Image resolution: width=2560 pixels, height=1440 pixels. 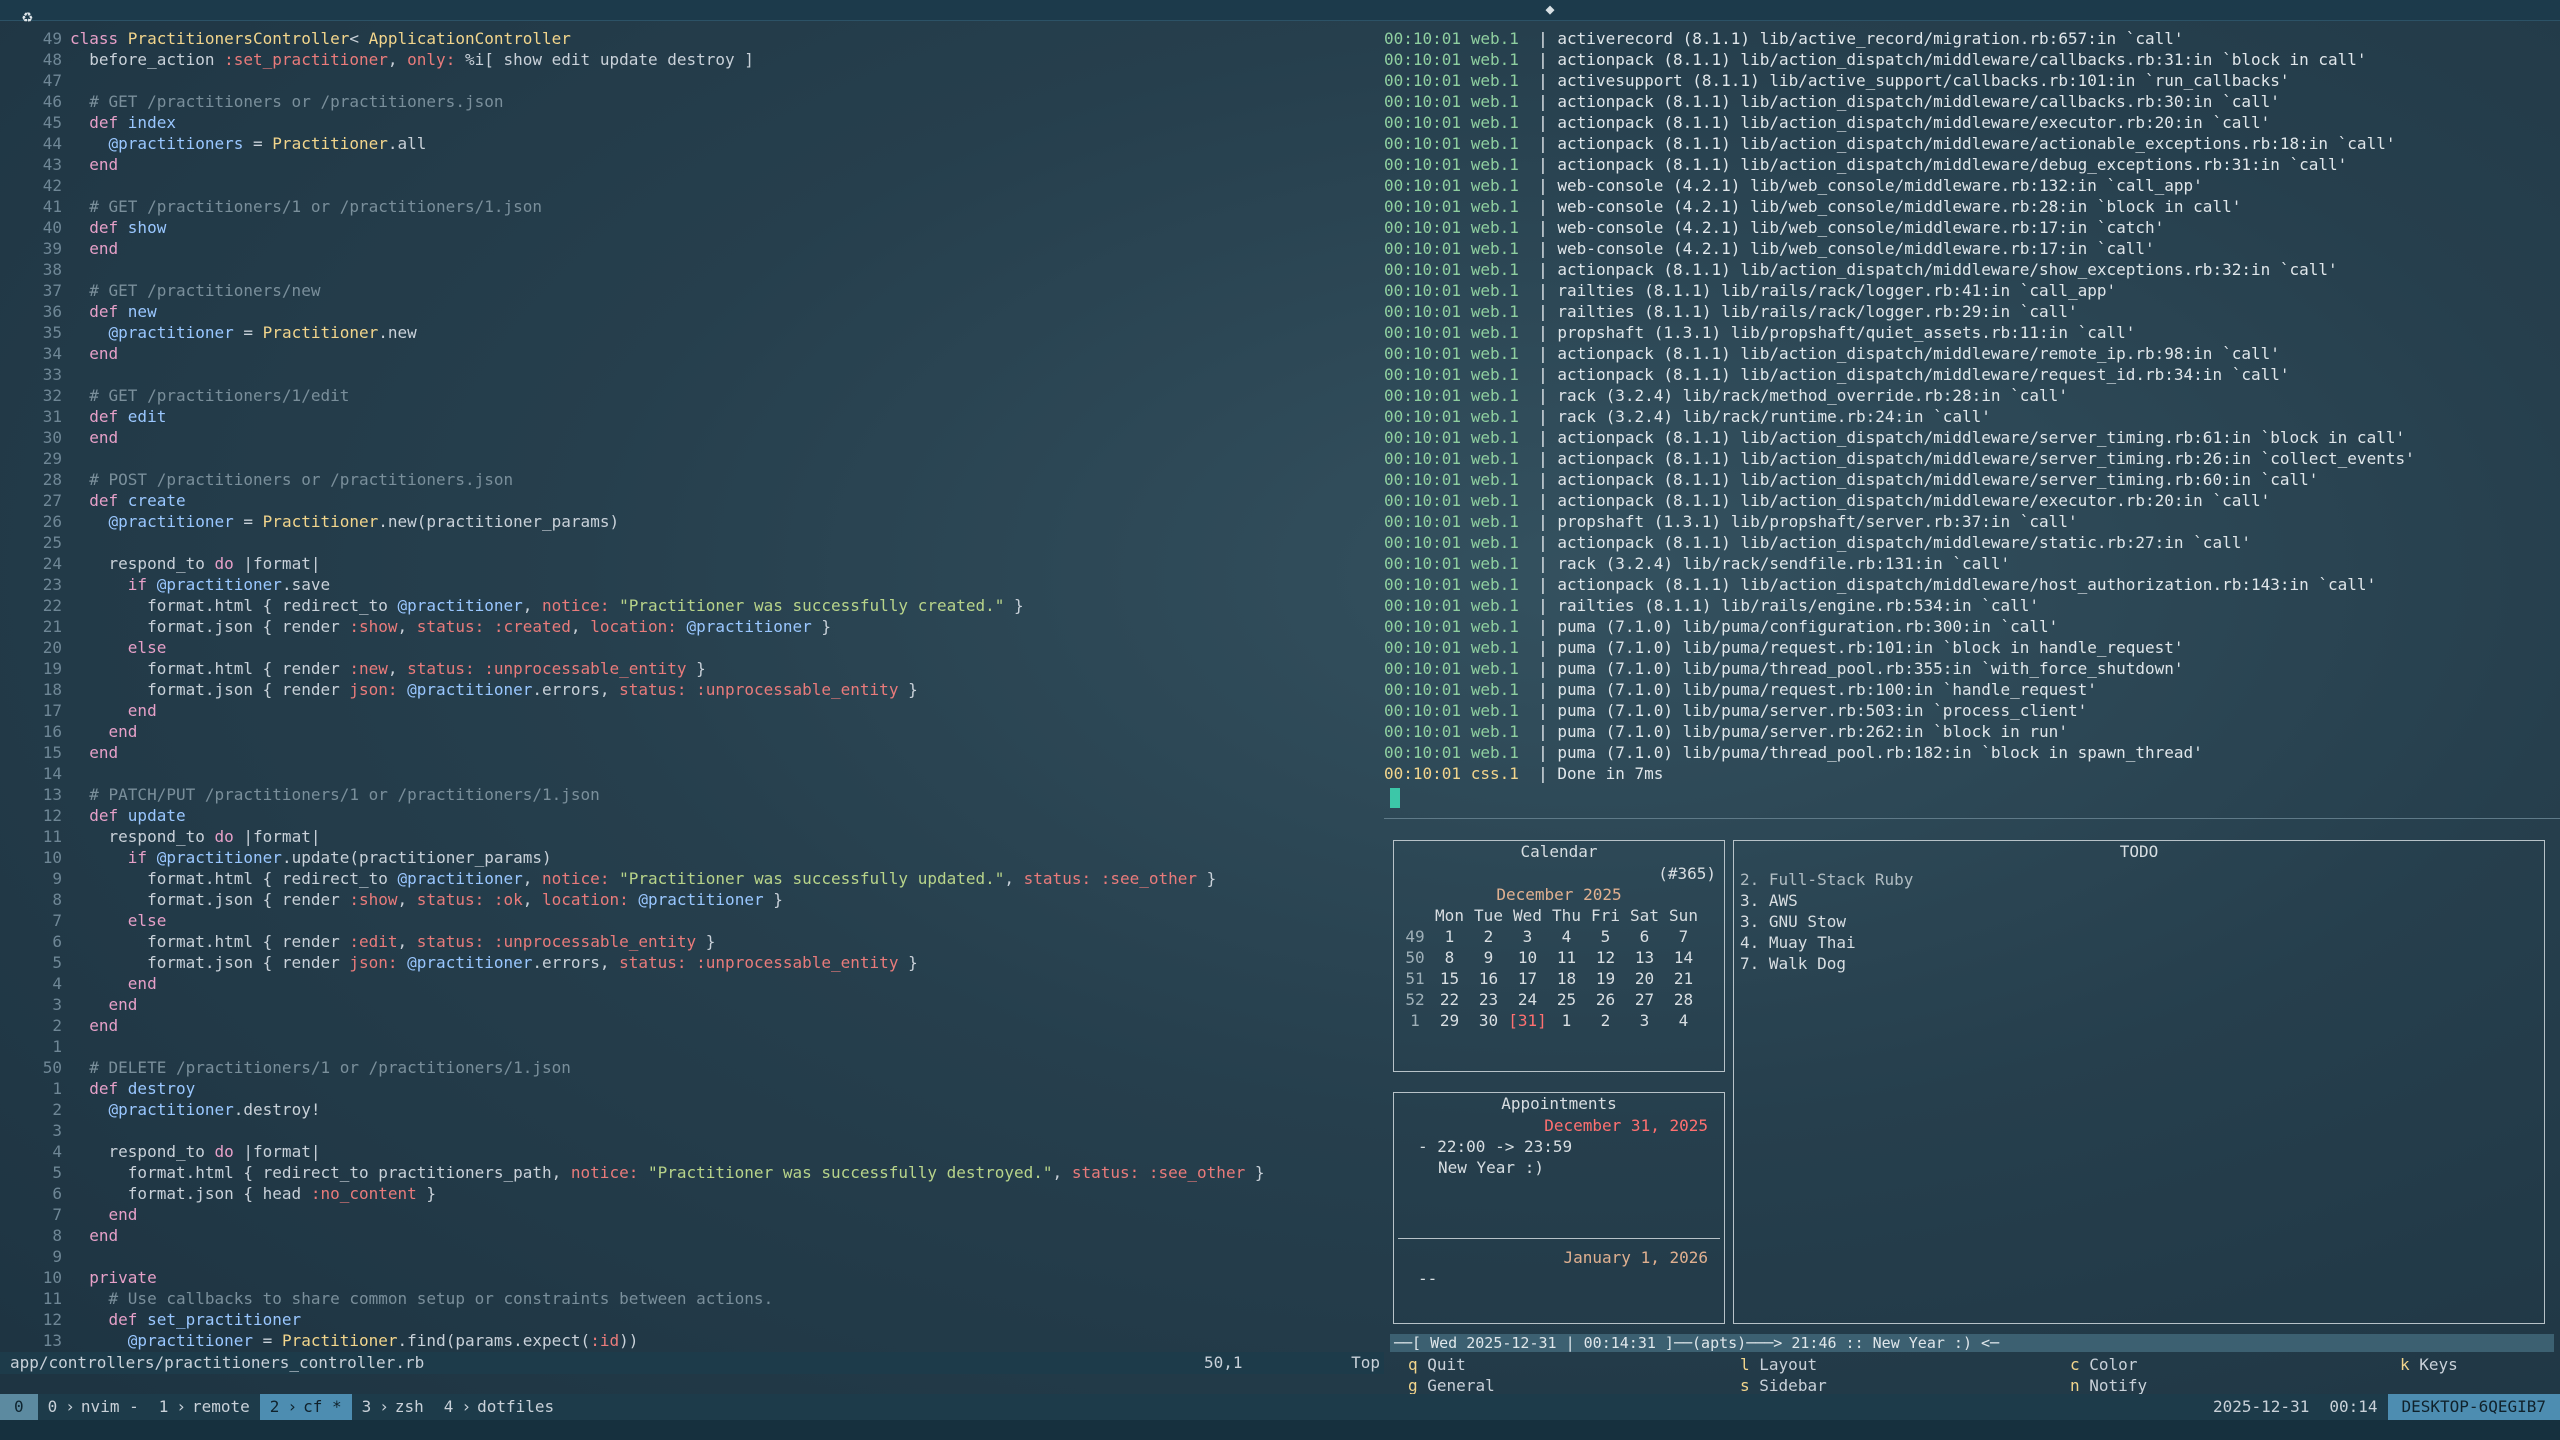 What do you see at coordinates (692, 374) in the screenshot?
I see `code-line: 33` at bounding box center [692, 374].